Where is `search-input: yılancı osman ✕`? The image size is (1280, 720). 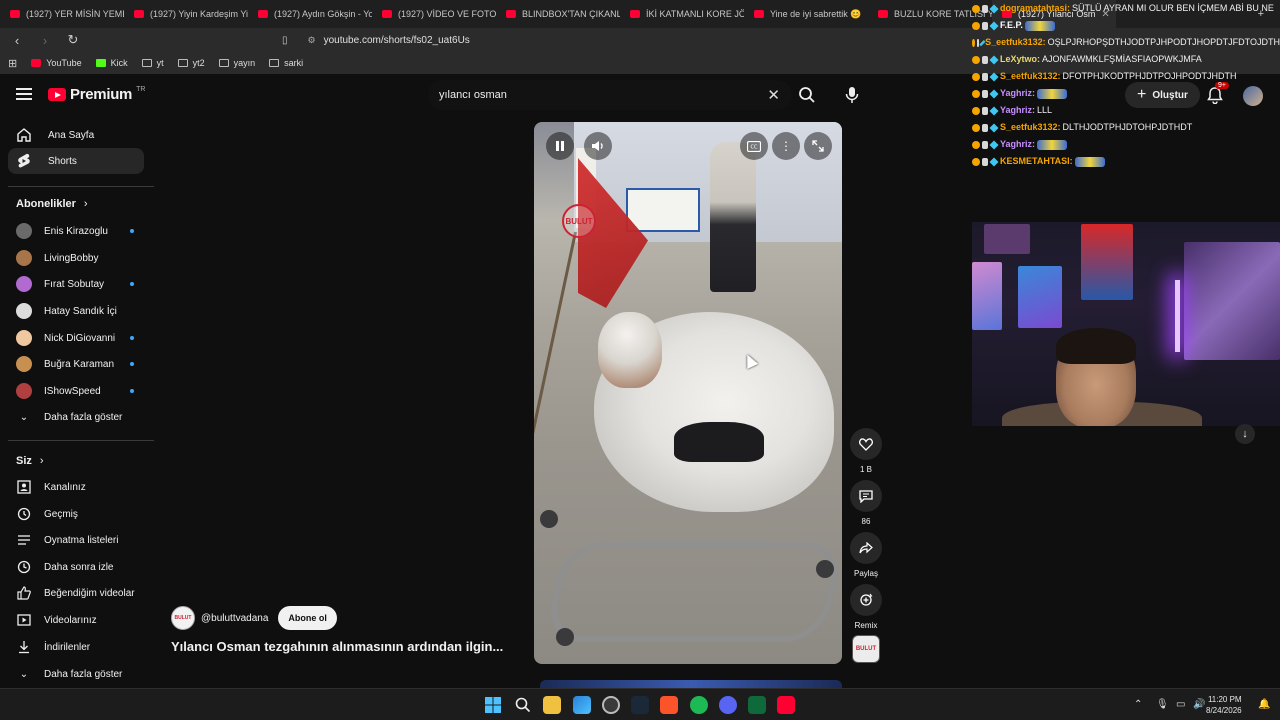 search-input: yılancı osman ✕ is located at coordinates (610, 95).